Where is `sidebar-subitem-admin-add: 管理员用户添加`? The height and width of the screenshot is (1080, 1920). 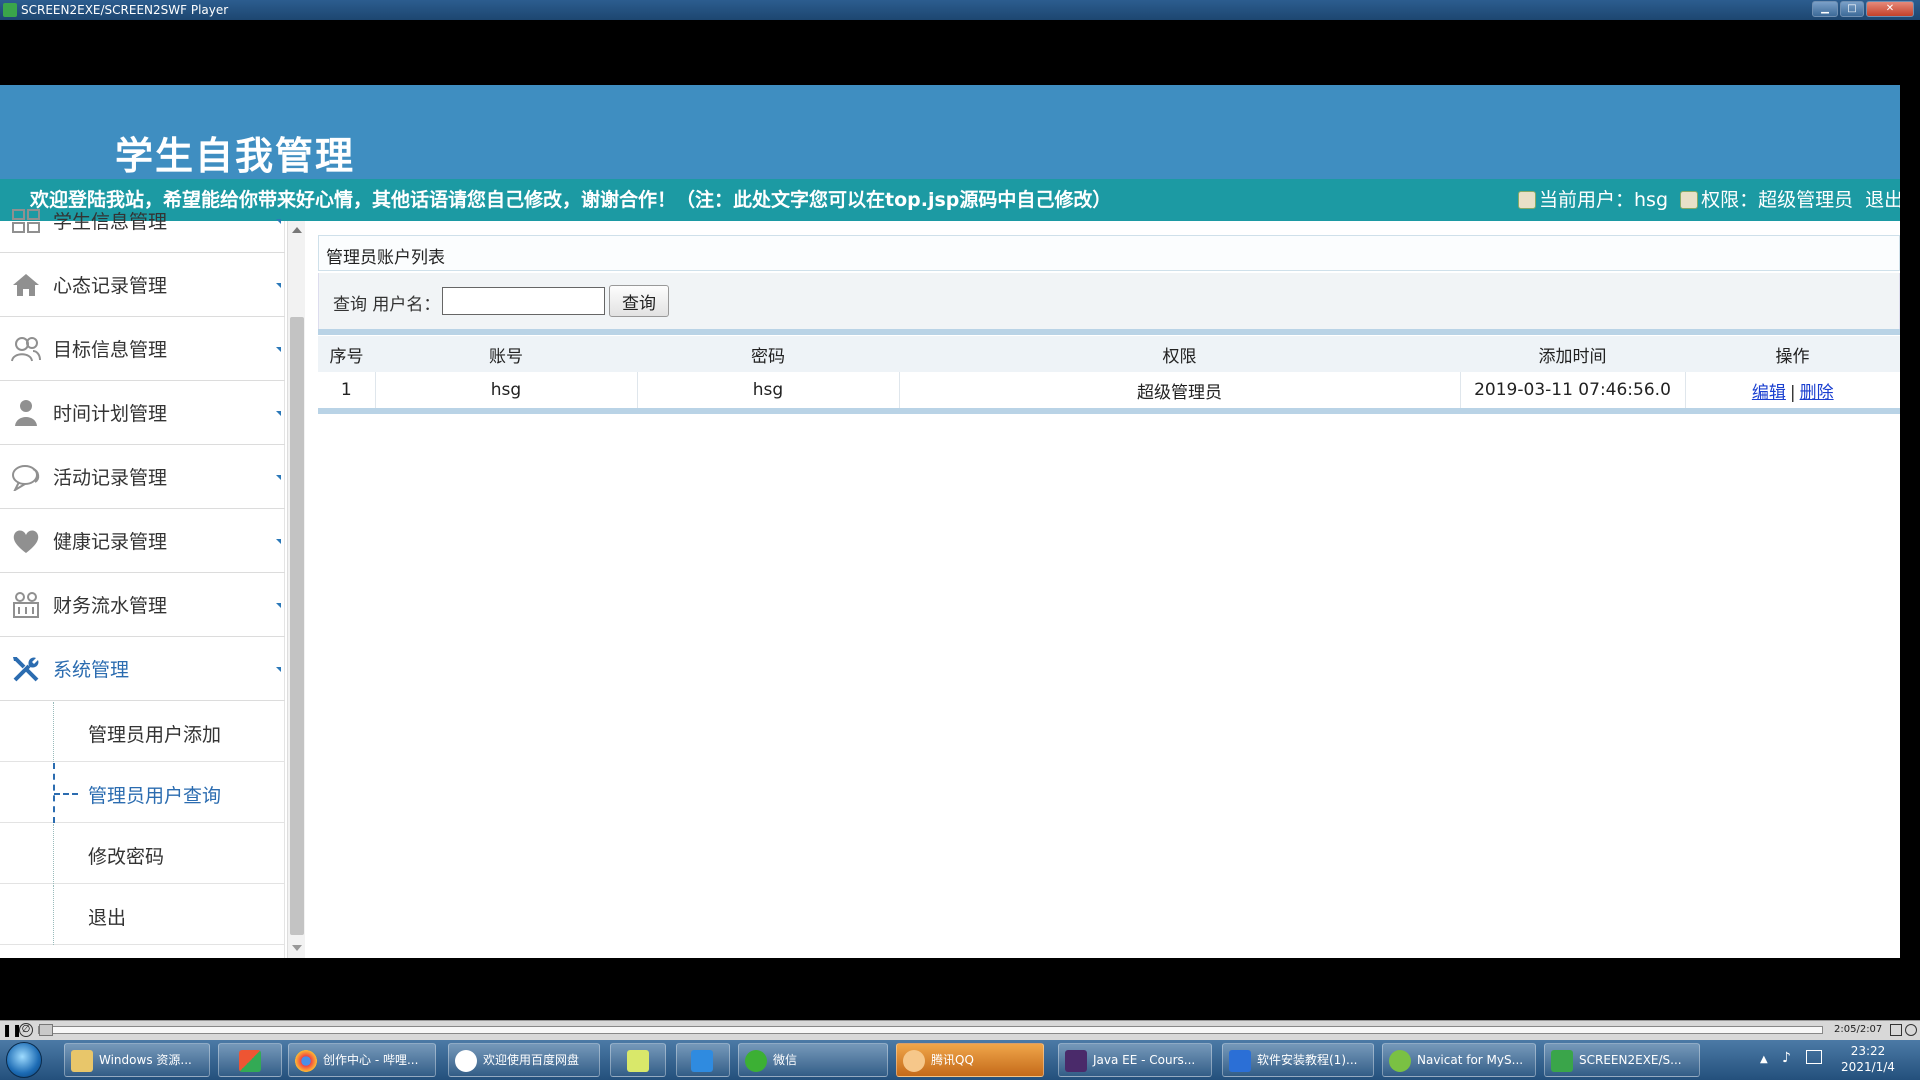 sidebar-subitem-admin-add: 管理员用户添加 is located at coordinates (142, 732).